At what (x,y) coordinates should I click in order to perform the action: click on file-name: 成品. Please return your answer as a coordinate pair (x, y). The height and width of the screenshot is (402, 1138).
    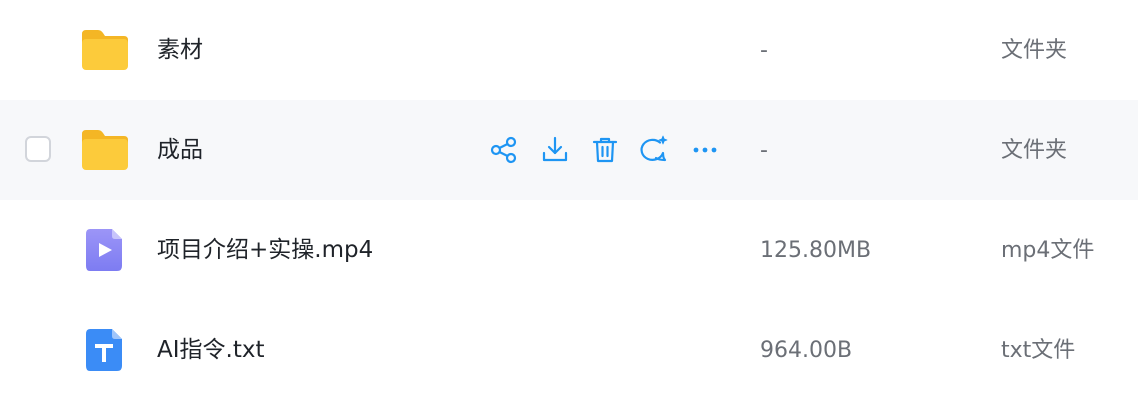
    Looking at the image, I should click on (180, 150).